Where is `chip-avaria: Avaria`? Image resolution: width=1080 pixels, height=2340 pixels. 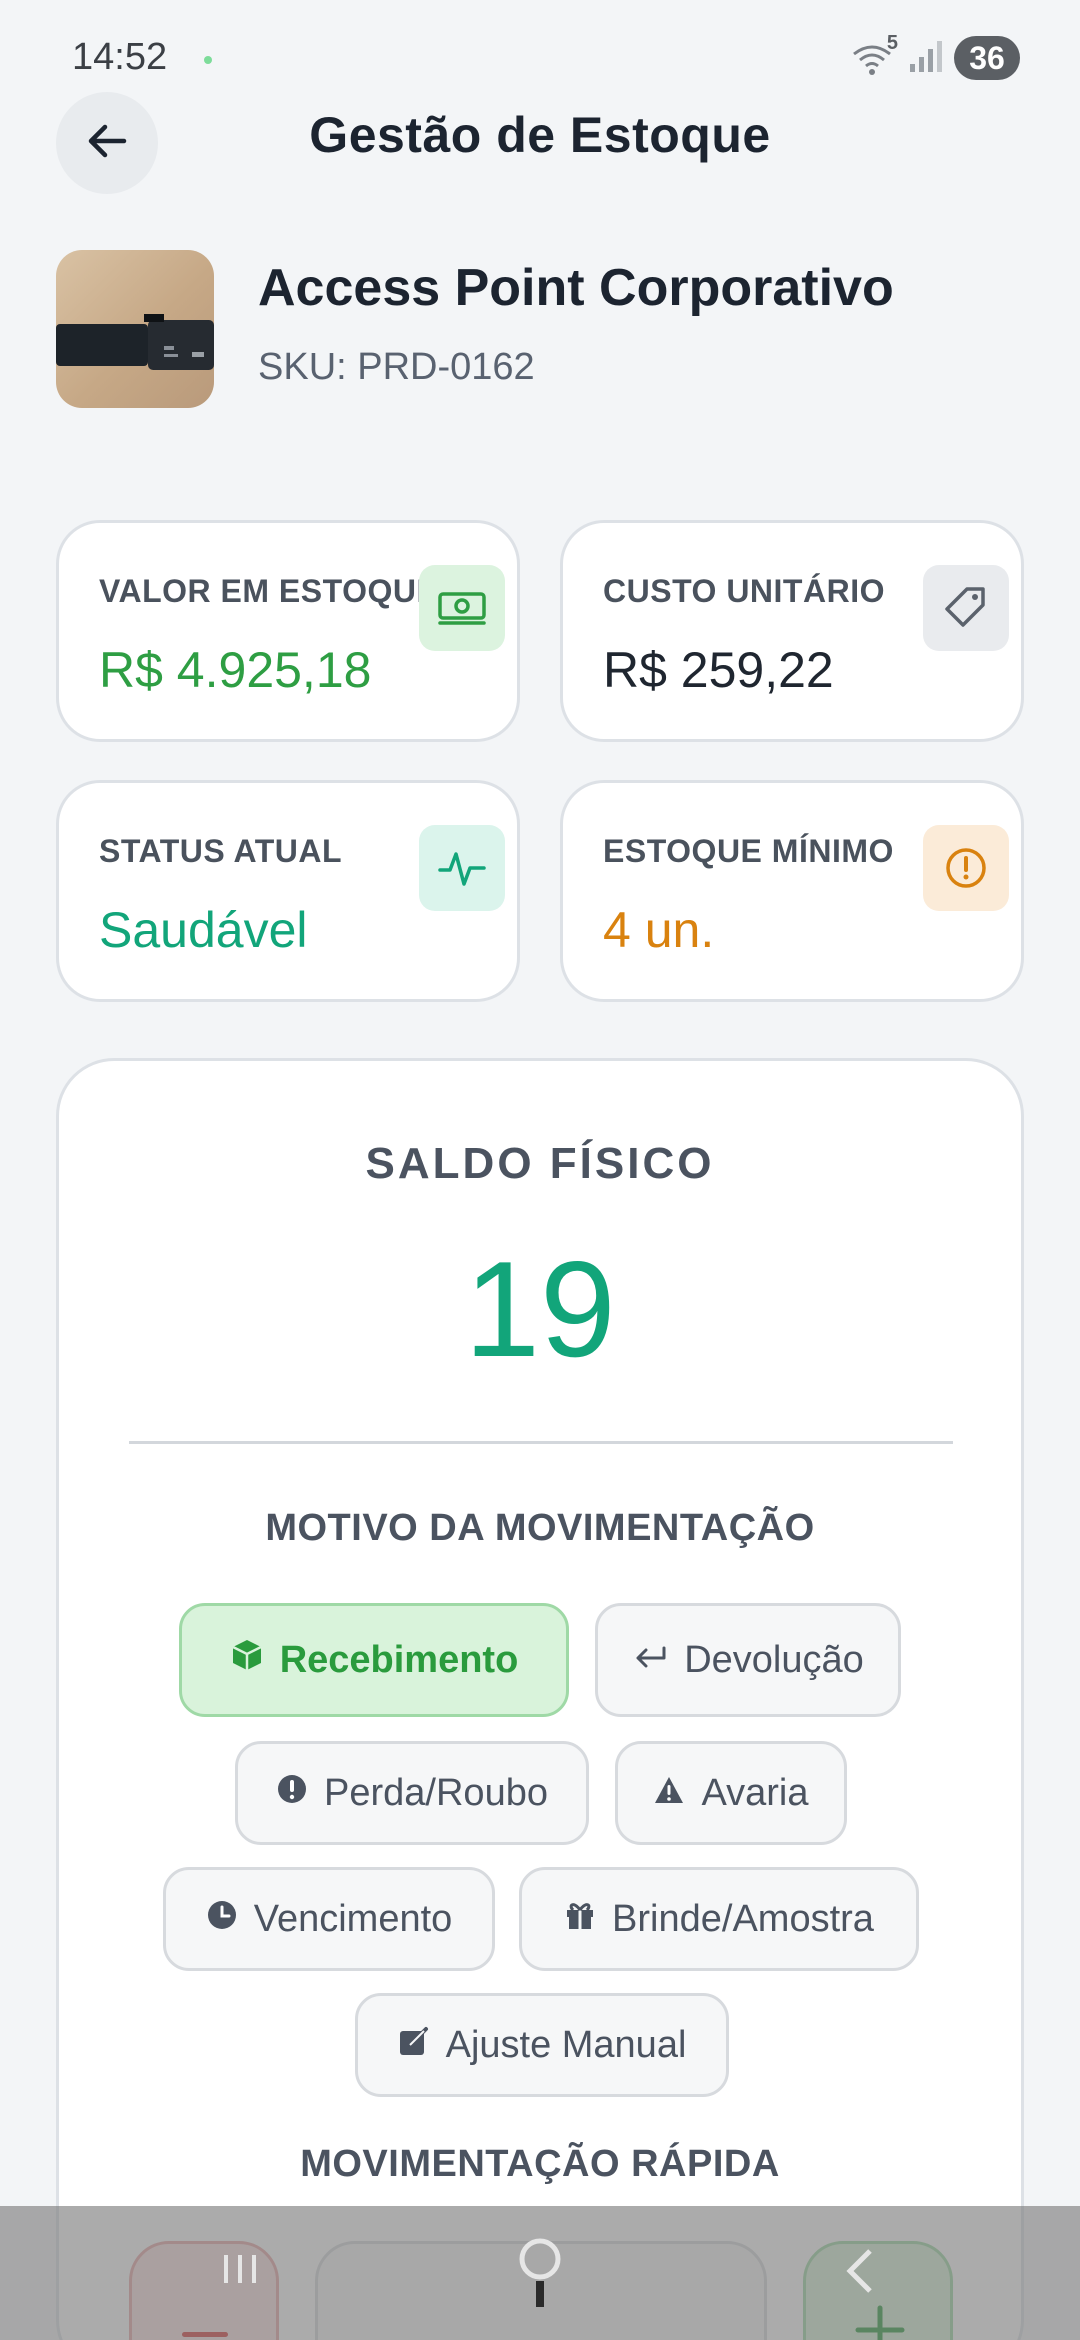
chip-avaria: Avaria is located at coordinates (731, 1793).